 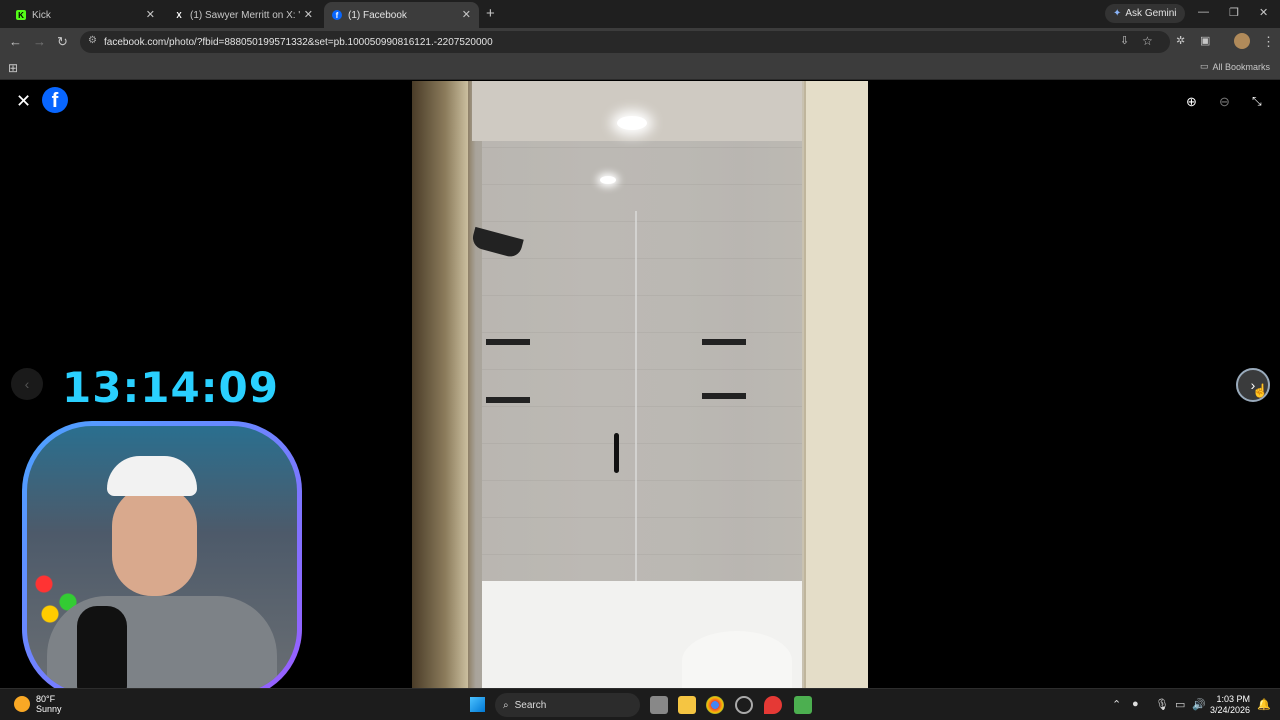 What do you see at coordinates (715, 705) in the screenshot?
I see `chrome-icon` at bounding box center [715, 705].